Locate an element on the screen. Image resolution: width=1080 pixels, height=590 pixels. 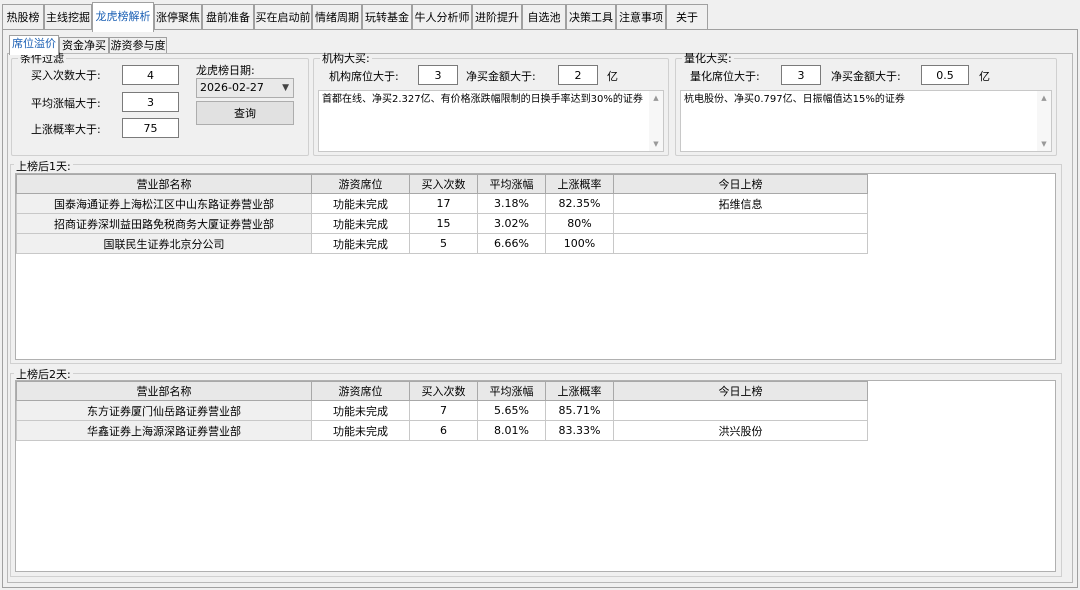
table-row: 招商证券深圳益田路免税商务大厦证券营业部 功能未完成 15 3.02% 80% is located at coordinates (442, 223).